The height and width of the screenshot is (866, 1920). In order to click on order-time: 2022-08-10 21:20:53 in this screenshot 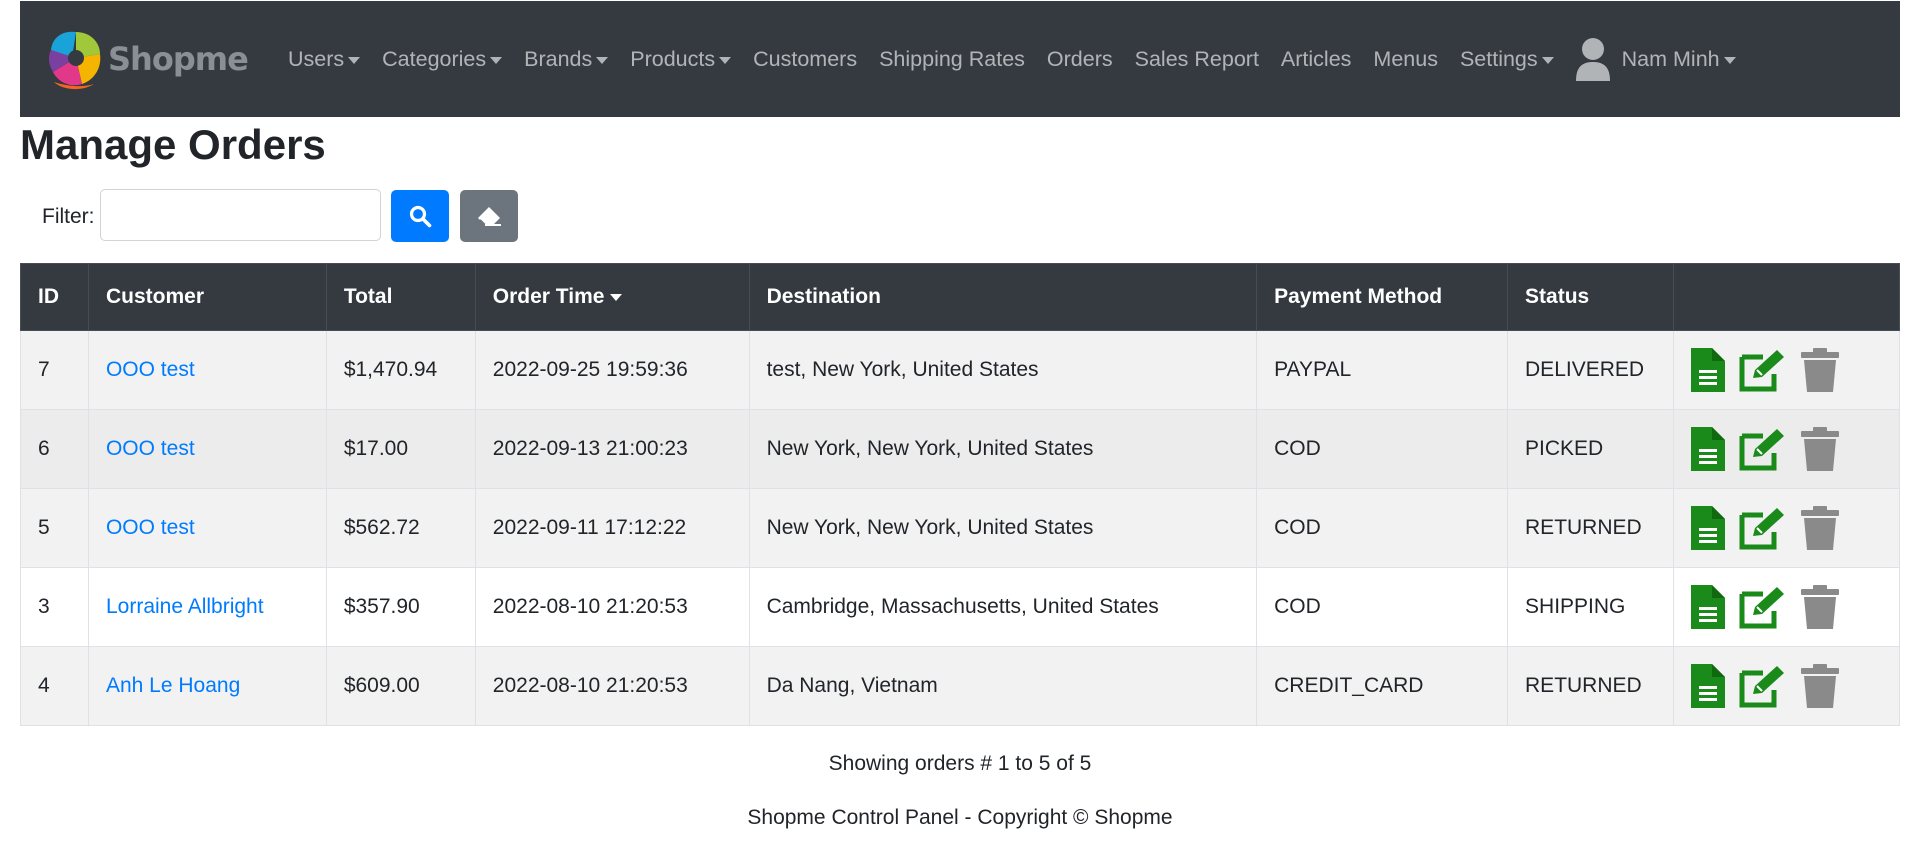, I will do `click(590, 606)`.